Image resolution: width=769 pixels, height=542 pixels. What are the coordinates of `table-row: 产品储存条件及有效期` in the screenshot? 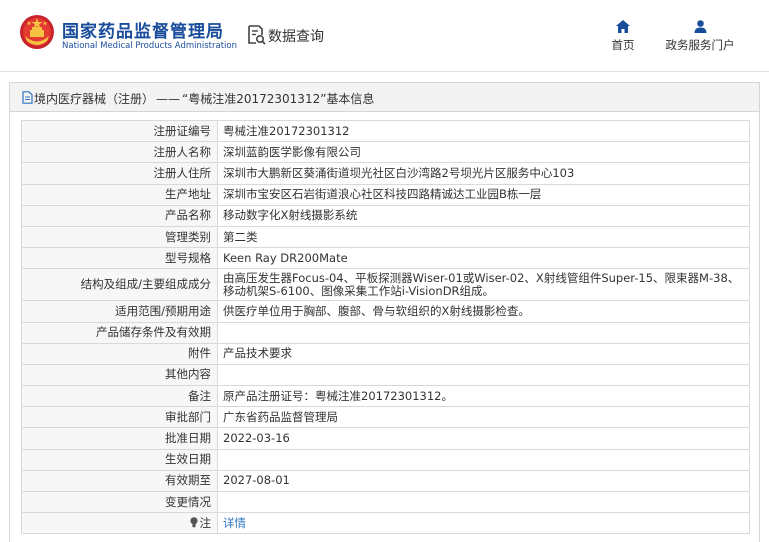 It's located at (385, 332).